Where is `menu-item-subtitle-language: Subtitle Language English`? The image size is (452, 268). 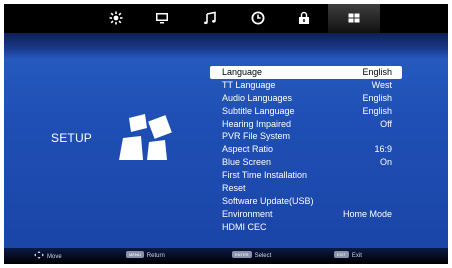
menu-item-subtitle-language: Subtitle Language English is located at coordinates (306, 111).